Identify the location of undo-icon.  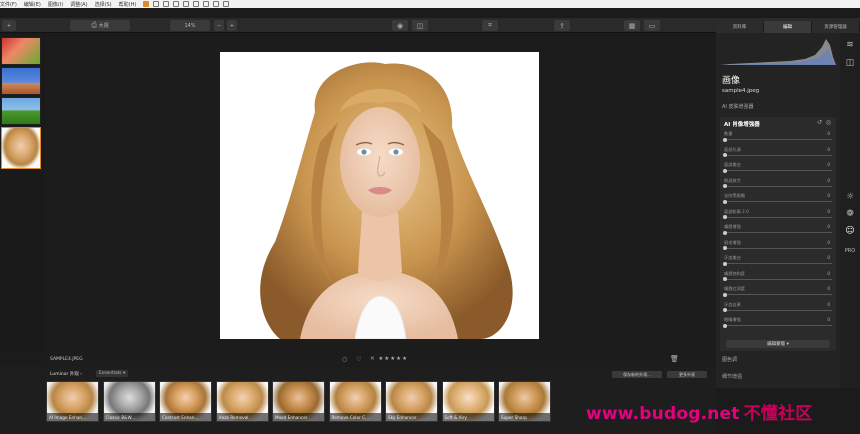
(156, 4).